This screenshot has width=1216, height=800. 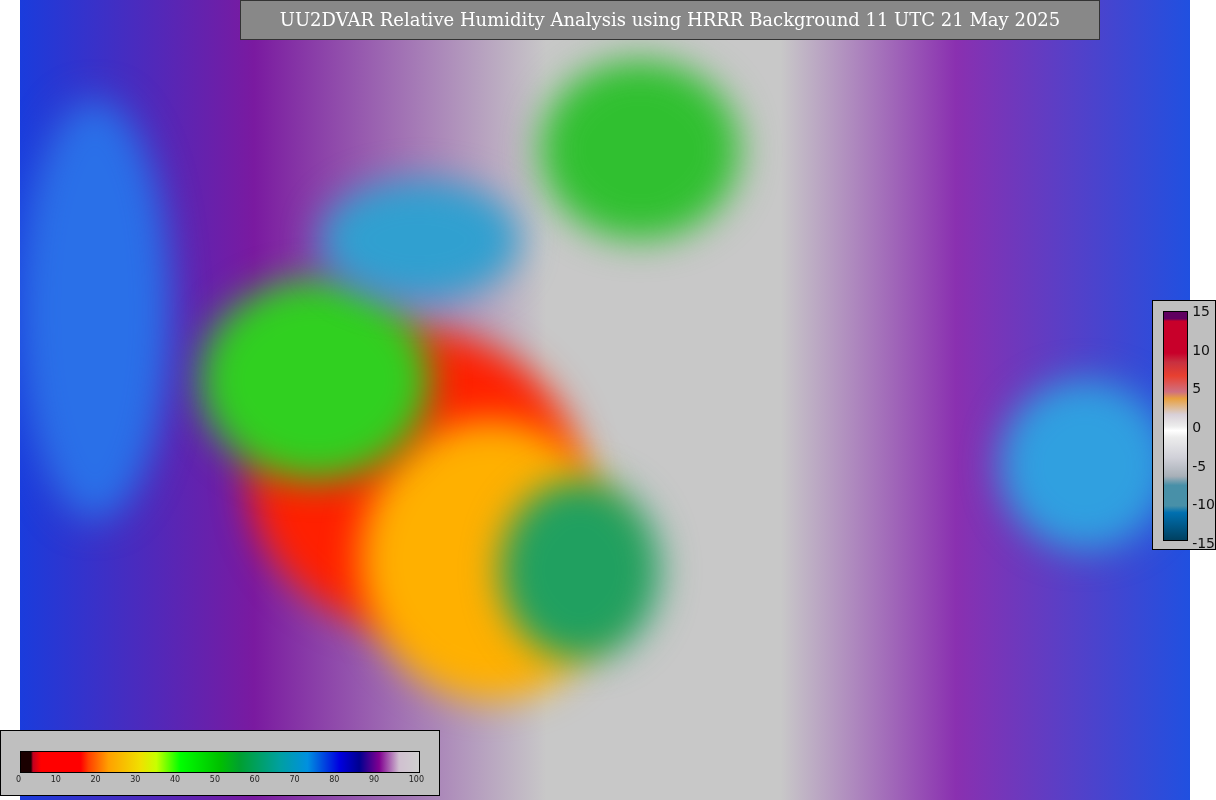 What do you see at coordinates (175, 779) in the screenshot?
I see `scale-tick-label: 40` at bounding box center [175, 779].